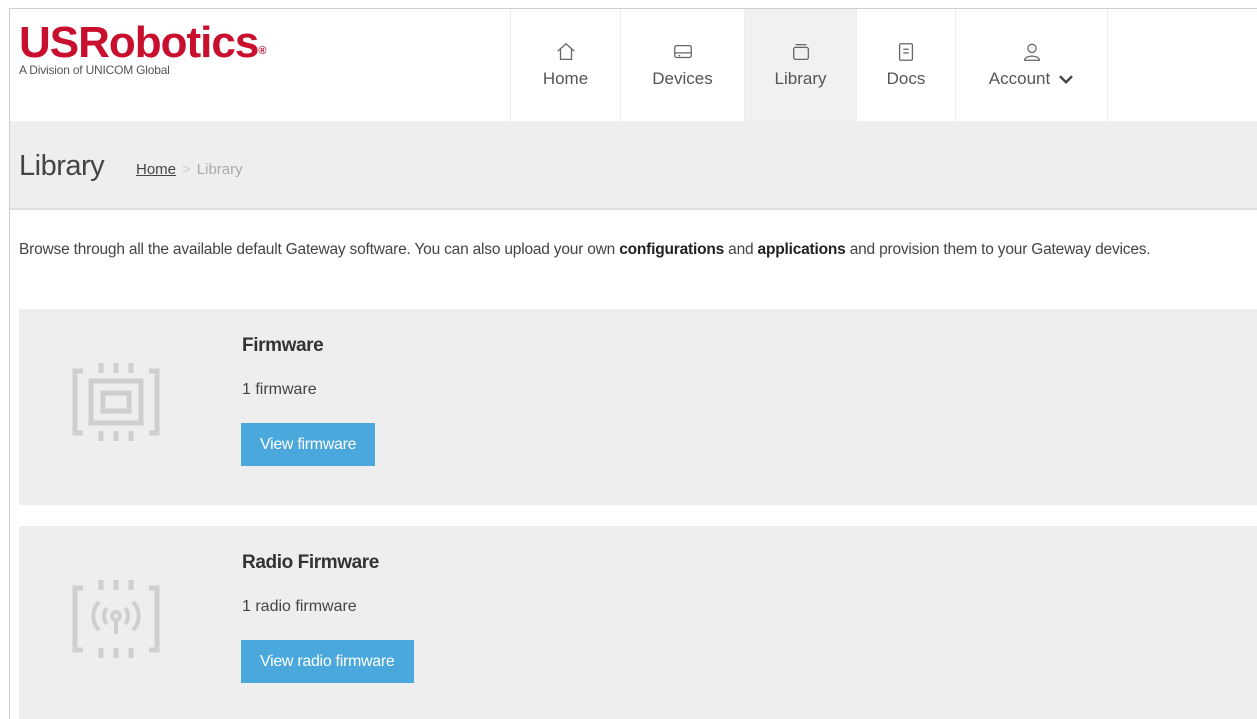 The height and width of the screenshot is (719, 1257). What do you see at coordinates (800, 52) in the screenshot?
I see `library-icon` at bounding box center [800, 52].